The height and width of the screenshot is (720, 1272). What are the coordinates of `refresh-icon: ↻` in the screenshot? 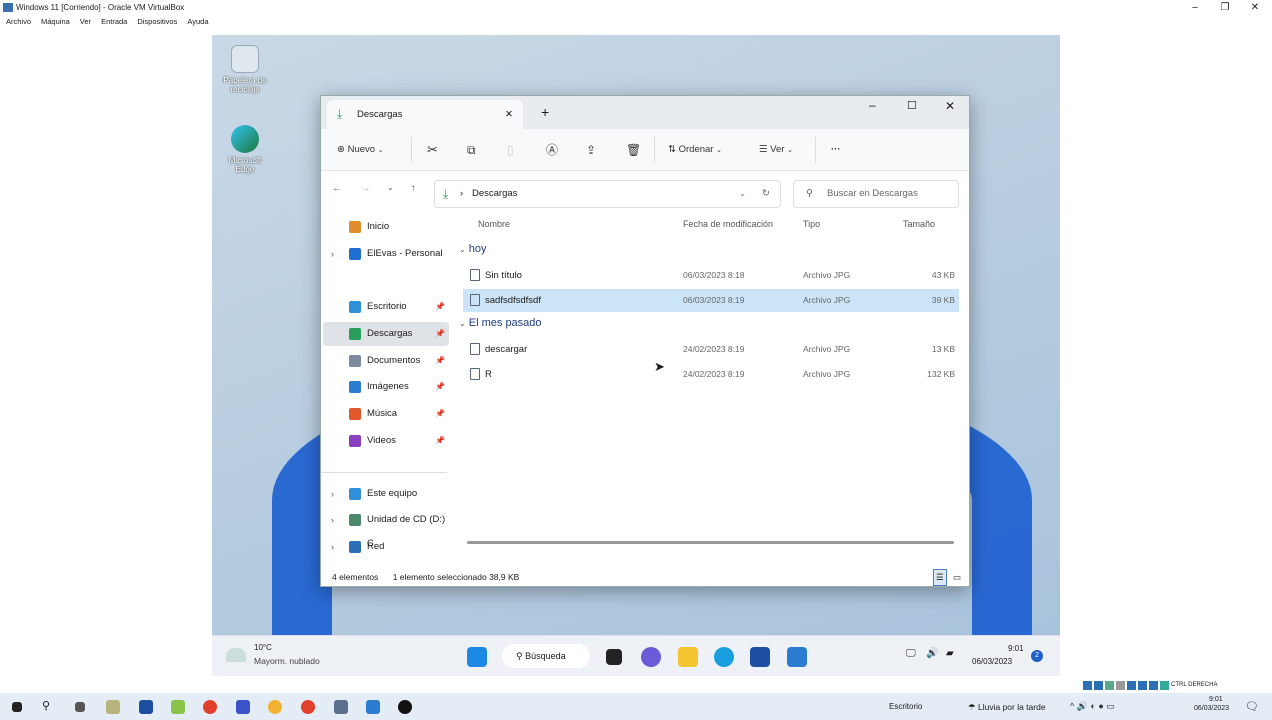 It's located at (766, 194).